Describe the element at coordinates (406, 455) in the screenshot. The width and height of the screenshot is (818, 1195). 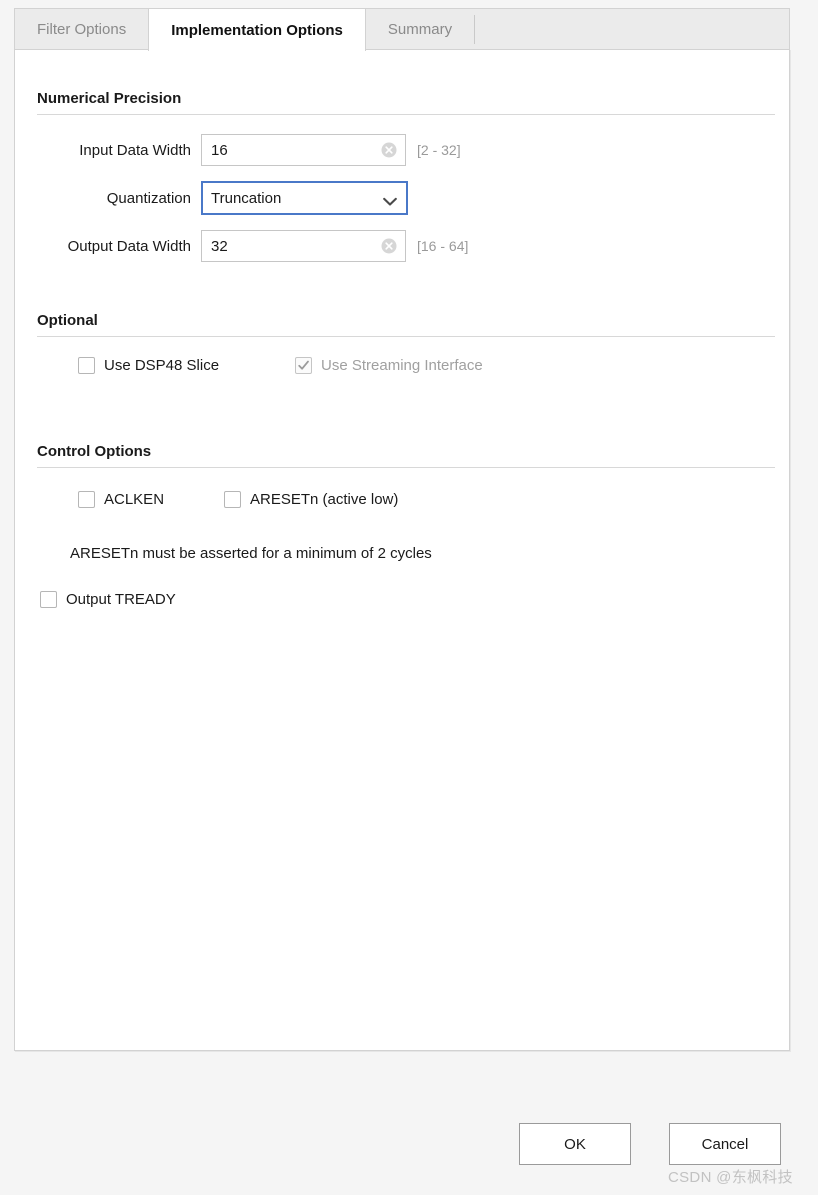
I see `section-control-options: Control Options` at that location.